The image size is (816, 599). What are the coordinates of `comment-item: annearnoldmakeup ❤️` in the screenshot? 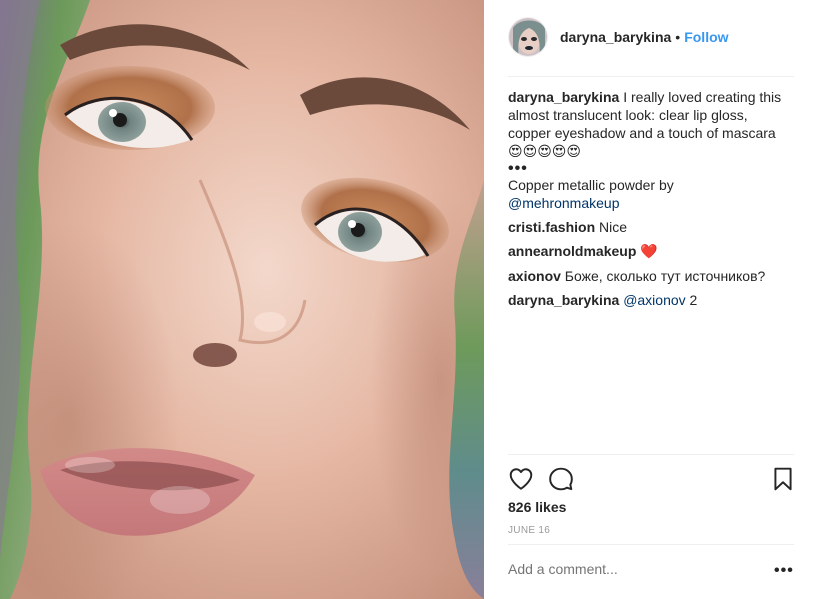 It's located at (653, 251).